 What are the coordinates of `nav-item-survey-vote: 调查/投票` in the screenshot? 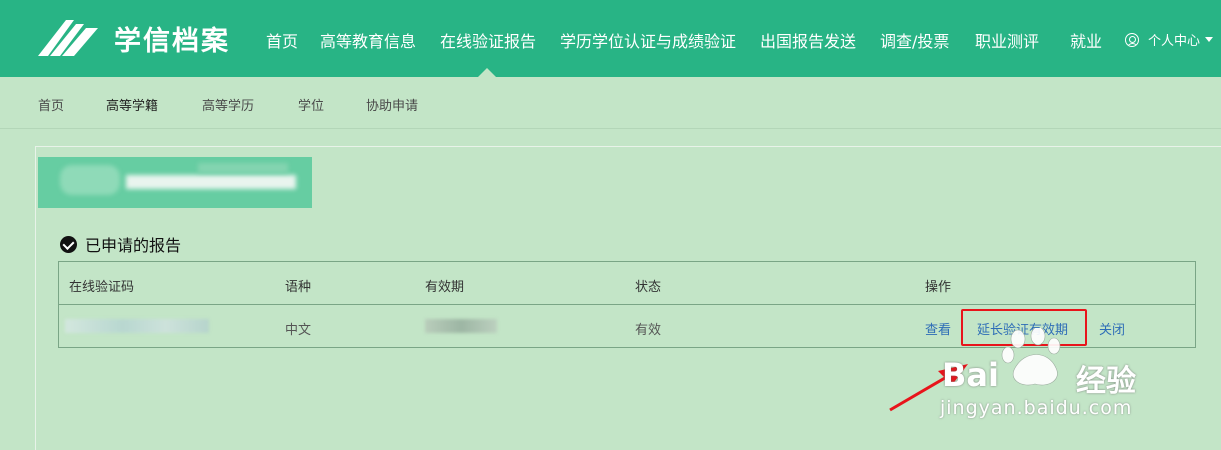 It's located at (914, 40).